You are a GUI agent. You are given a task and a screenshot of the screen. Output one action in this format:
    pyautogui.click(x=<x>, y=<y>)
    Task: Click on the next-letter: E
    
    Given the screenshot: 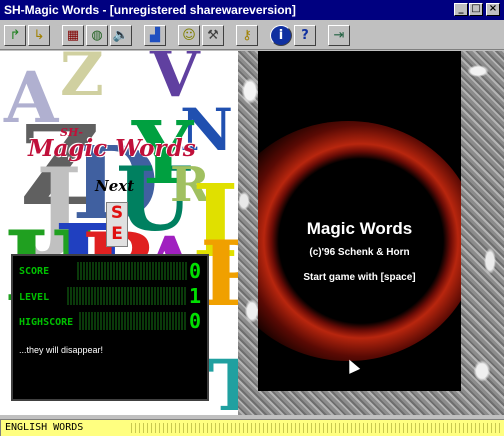 What is the action you would take?
    pyautogui.click(x=117, y=234)
    